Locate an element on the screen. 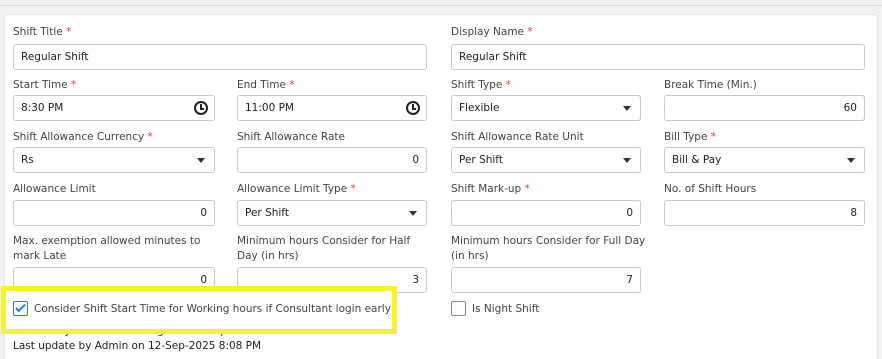  bill-type-label: Bill Type * is located at coordinates (690, 137).